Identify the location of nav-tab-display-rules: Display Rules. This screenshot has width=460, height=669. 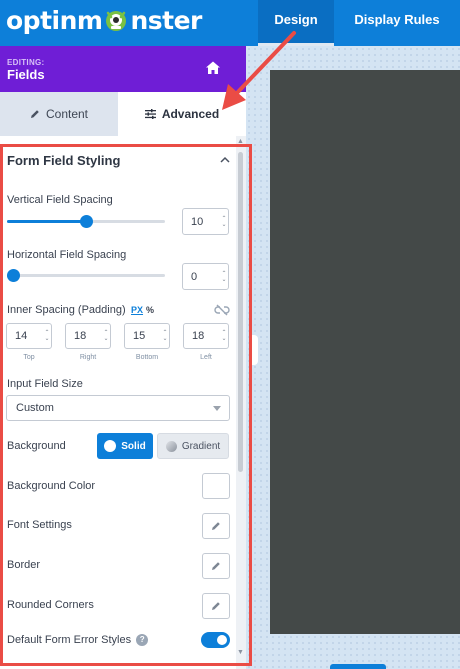
(397, 23).